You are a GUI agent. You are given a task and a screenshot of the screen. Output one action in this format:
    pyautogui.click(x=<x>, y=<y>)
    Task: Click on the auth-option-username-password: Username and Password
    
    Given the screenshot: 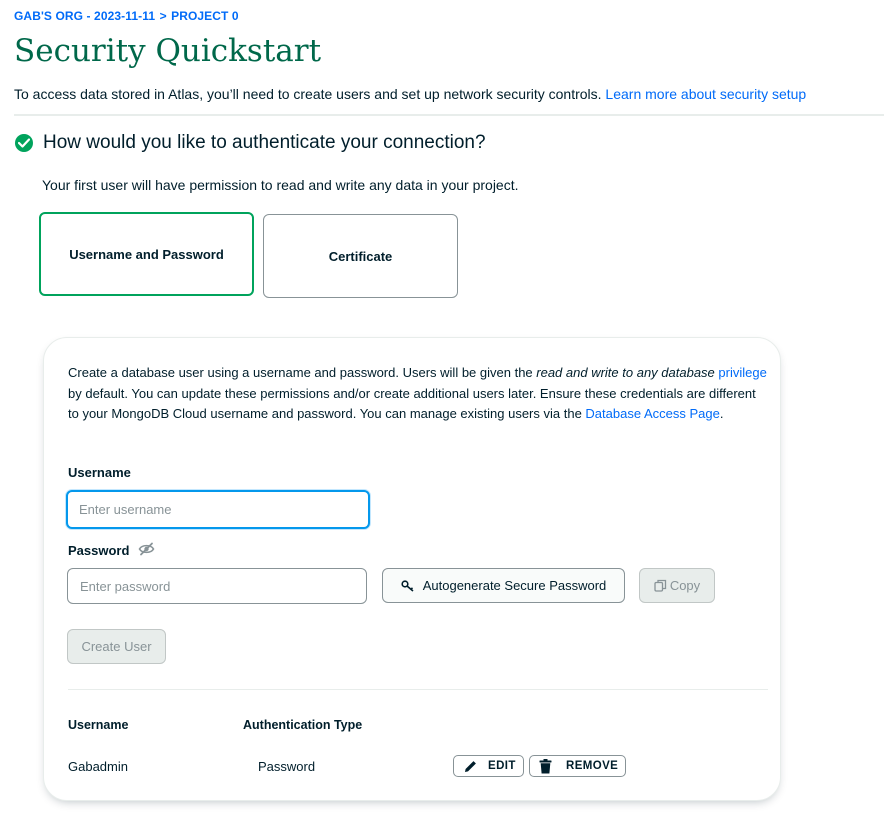 What is the action you would take?
    pyautogui.click(x=146, y=254)
    